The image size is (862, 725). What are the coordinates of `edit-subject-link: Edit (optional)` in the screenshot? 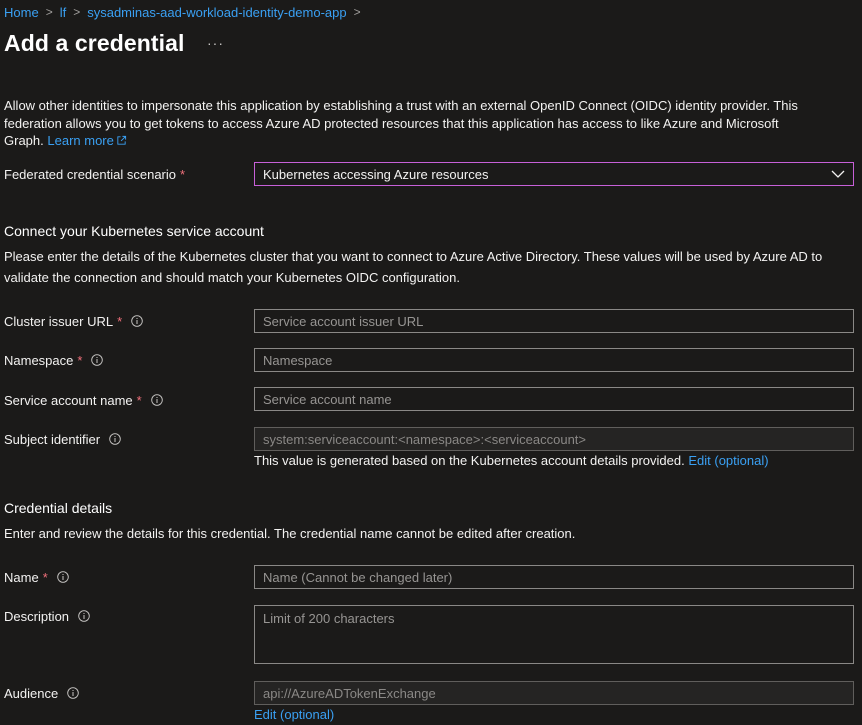 It's located at (728, 460).